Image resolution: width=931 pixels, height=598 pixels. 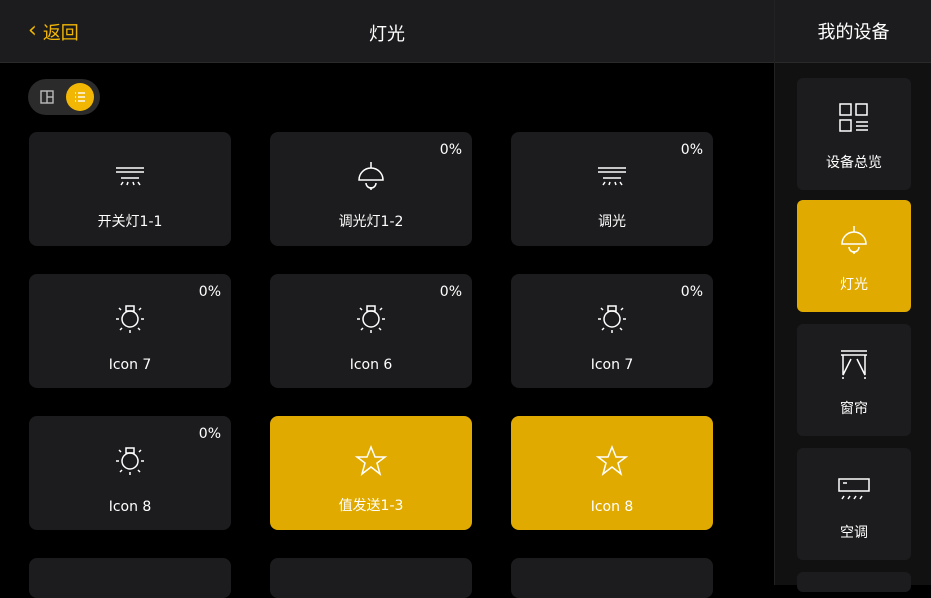 What do you see at coordinates (130, 222) in the screenshot?
I see `device-label: 开关灯1-1` at bounding box center [130, 222].